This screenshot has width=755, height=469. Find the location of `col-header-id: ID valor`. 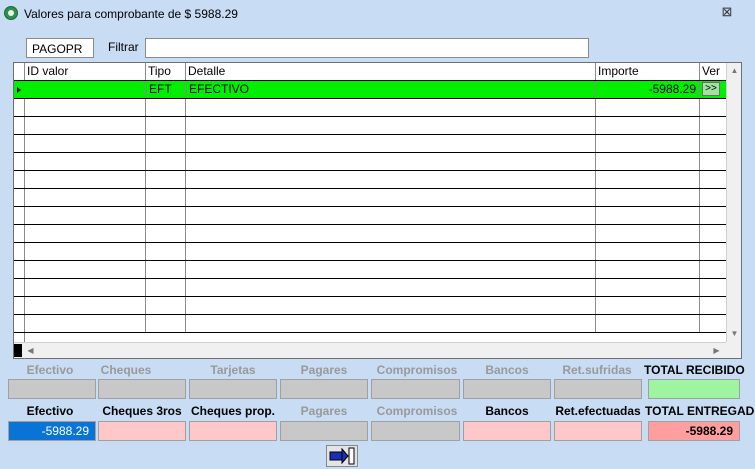

col-header-id: ID valor is located at coordinates (85, 71).